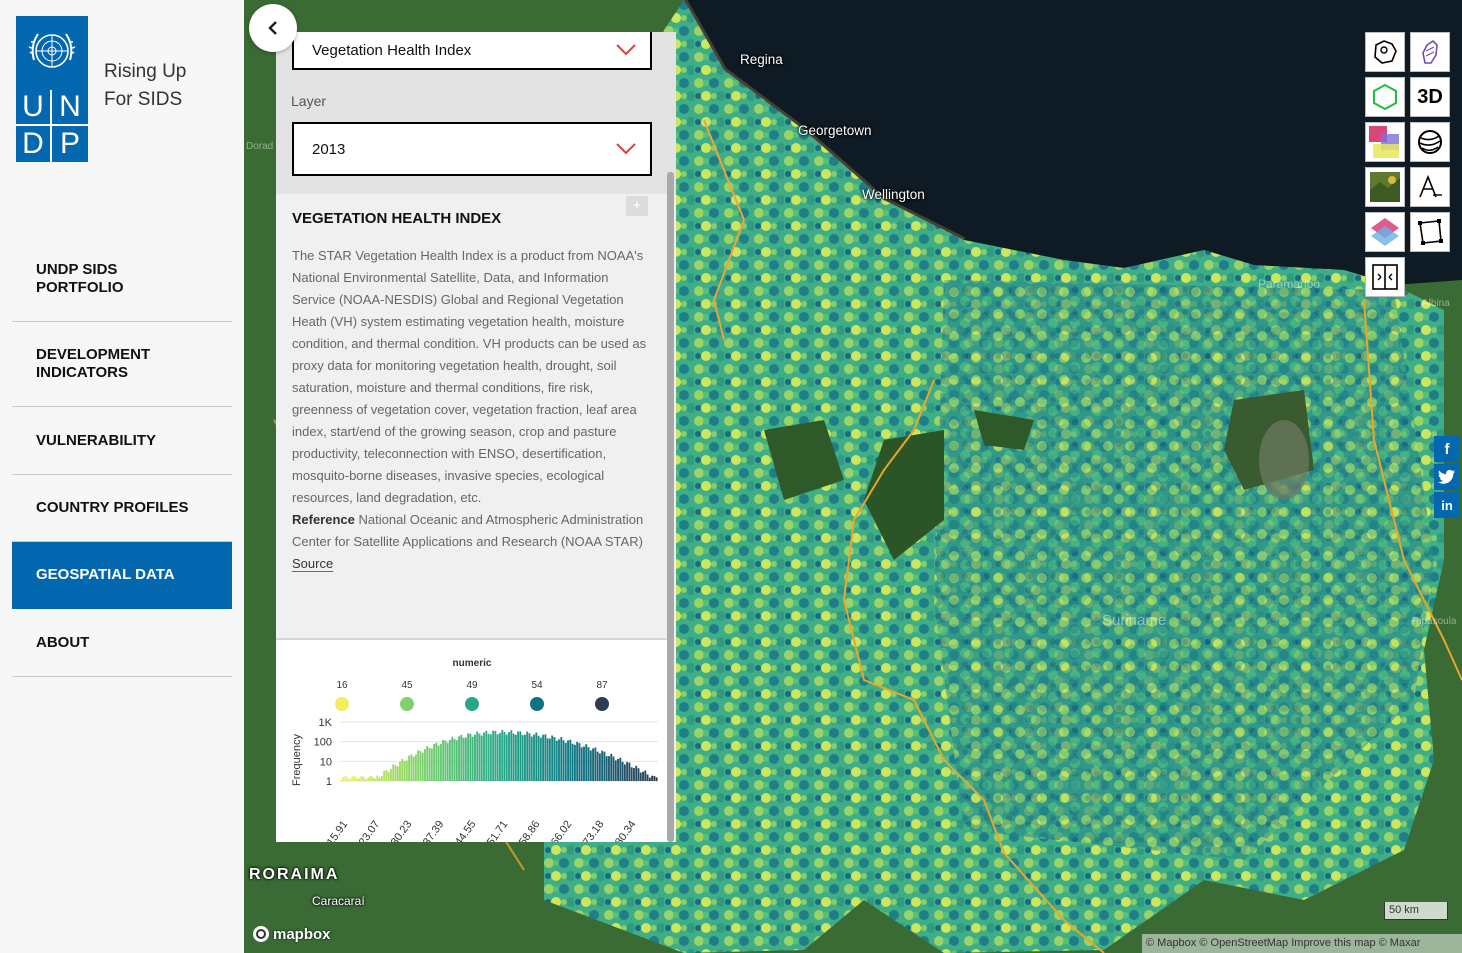 The width and height of the screenshot is (1462, 953). I want to click on layer-label: Layer, so click(309, 101).